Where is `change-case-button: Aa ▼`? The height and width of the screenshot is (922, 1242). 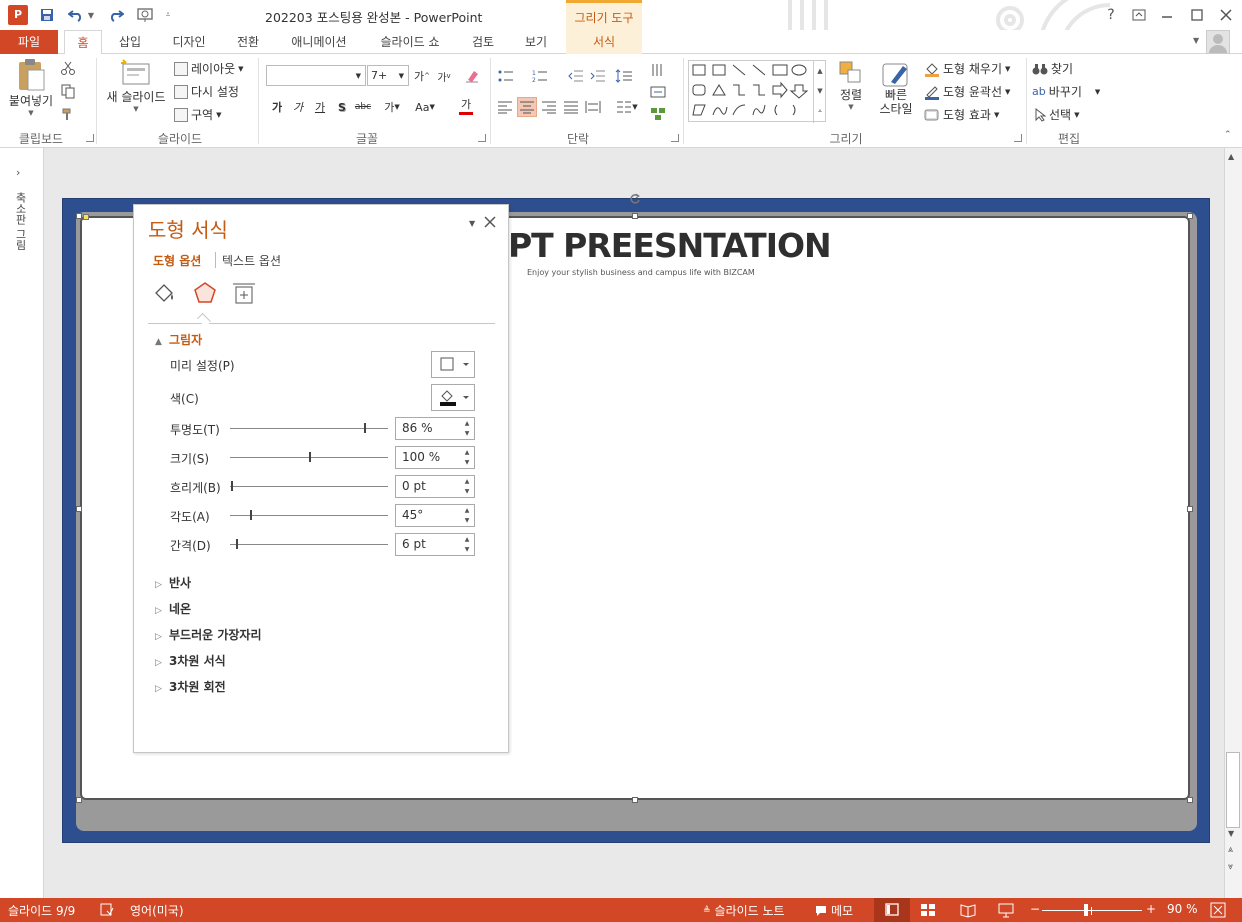 change-case-button: Aa ▼ is located at coordinates (425, 107).